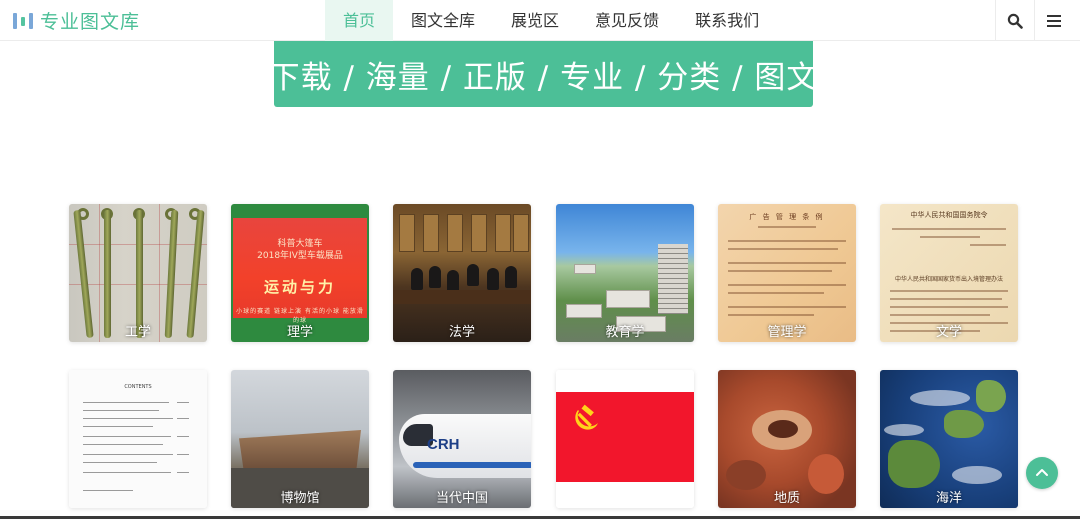 This screenshot has width=1080, height=519. I want to click on nav-item-feedback: 意见反馈, so click(627, 20).